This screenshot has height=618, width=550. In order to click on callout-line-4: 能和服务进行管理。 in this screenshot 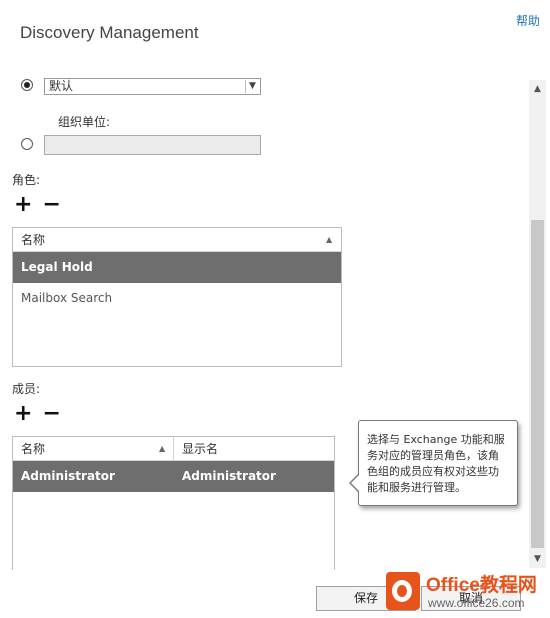, I will do `click(416, 487)`.